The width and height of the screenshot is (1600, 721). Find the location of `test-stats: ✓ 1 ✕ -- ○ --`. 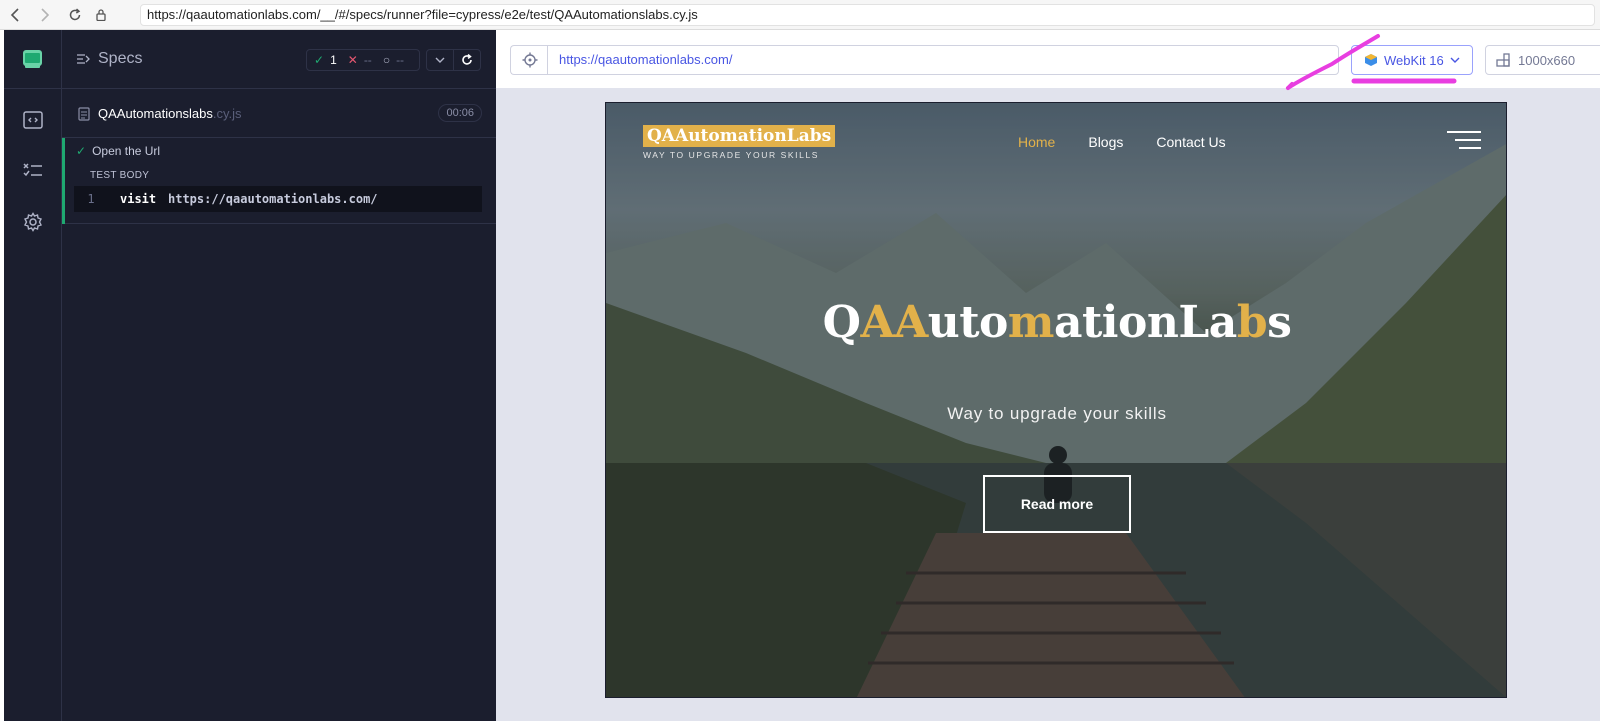

test-stats: ✓ 1 ✕ -- ○ -- is located at coordinates (363, 60).